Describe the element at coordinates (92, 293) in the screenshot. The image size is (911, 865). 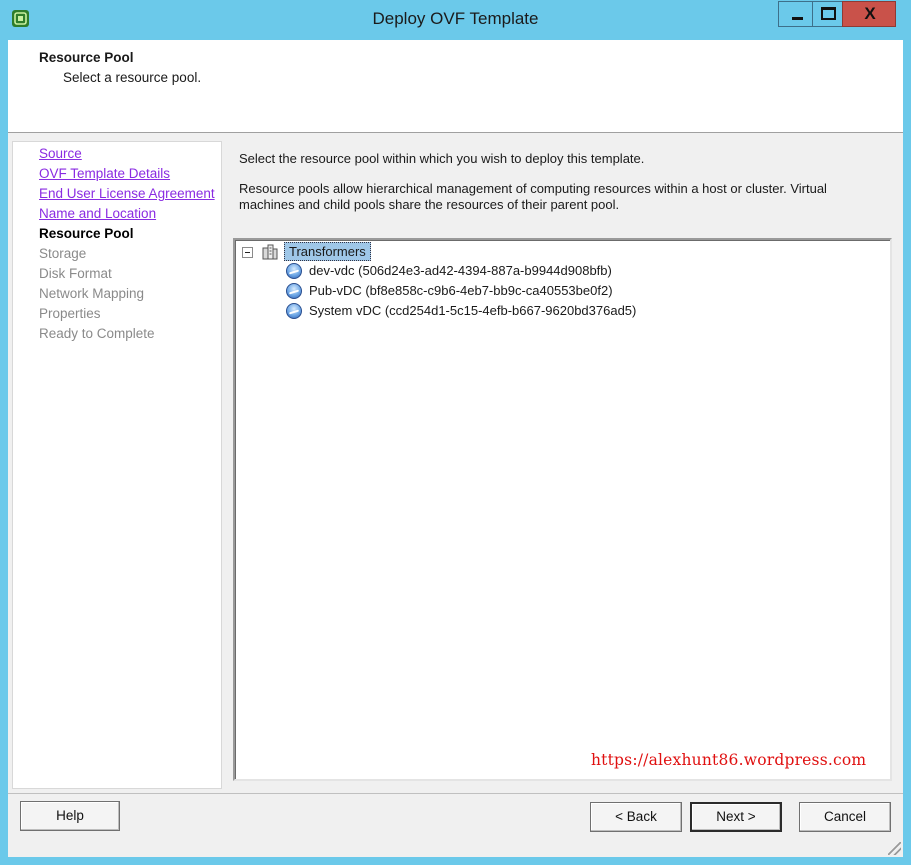
I see `nav-step-network-mapping: Network Mapping` at that location.